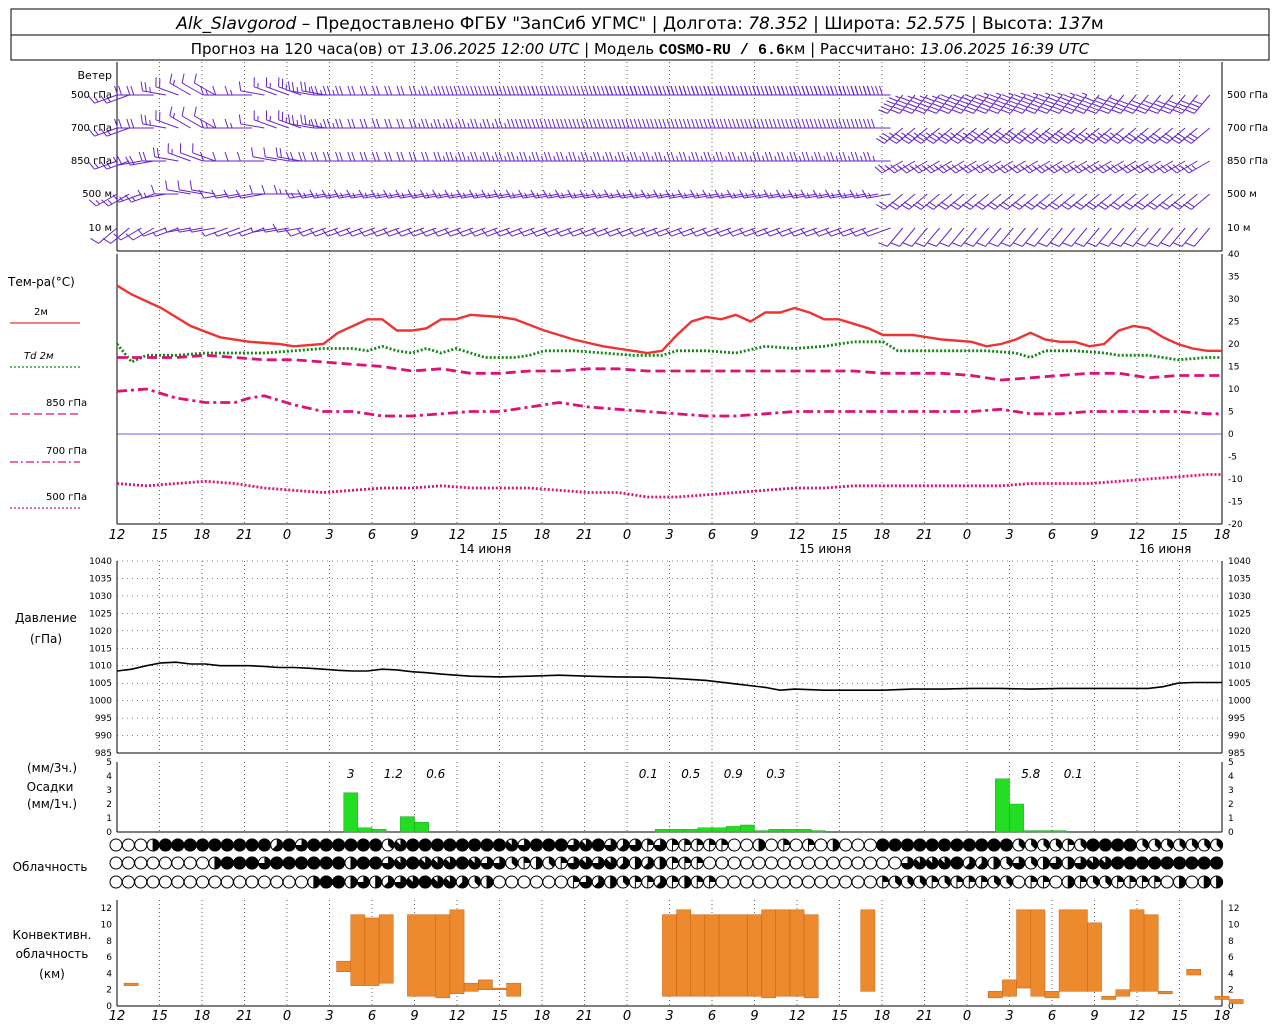 This screenshot has height=1024, width=1280. I want to click on precip-bar, so click(407, 824).